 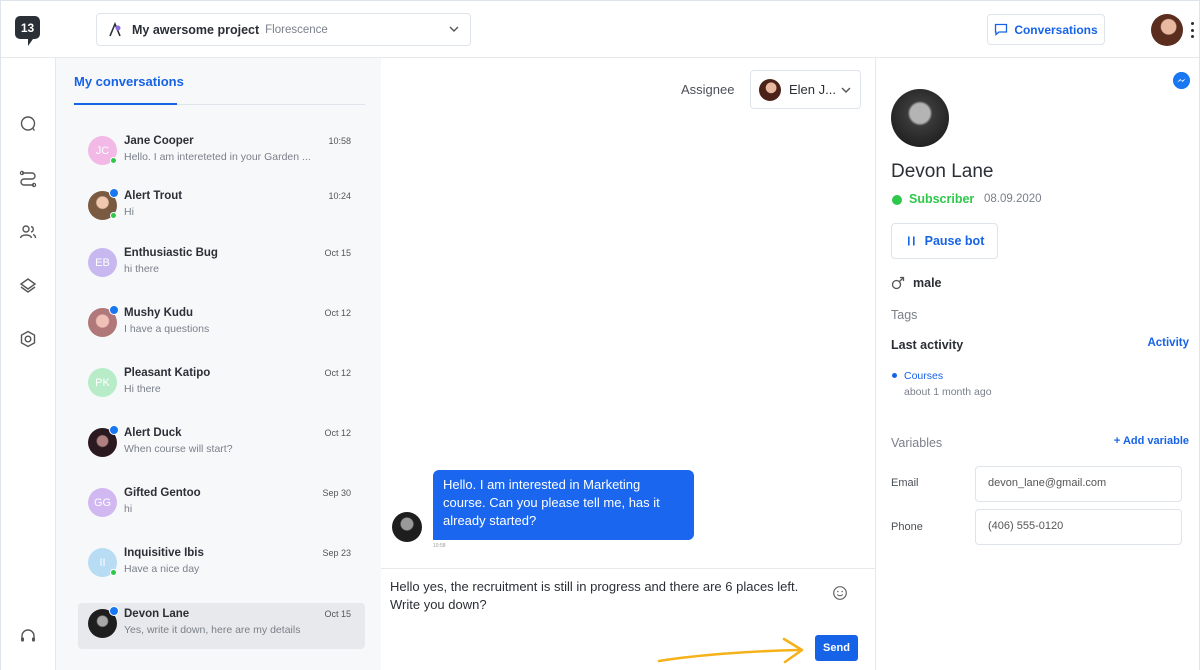 I want to click on project-selector: My awersome project Florescence, so click(x=283, y=29).